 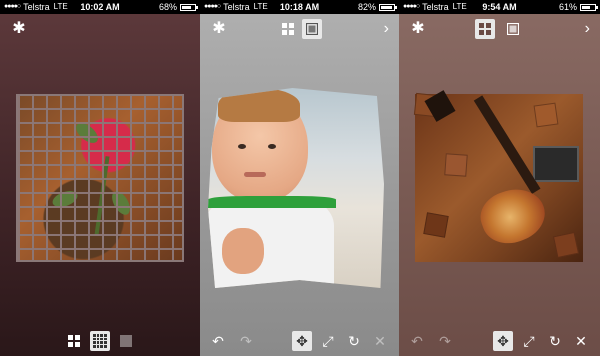 What do you see at coordinates (255, 174) in the screenshot?
I see `baby-mouth` at bounding box center [255, 174].